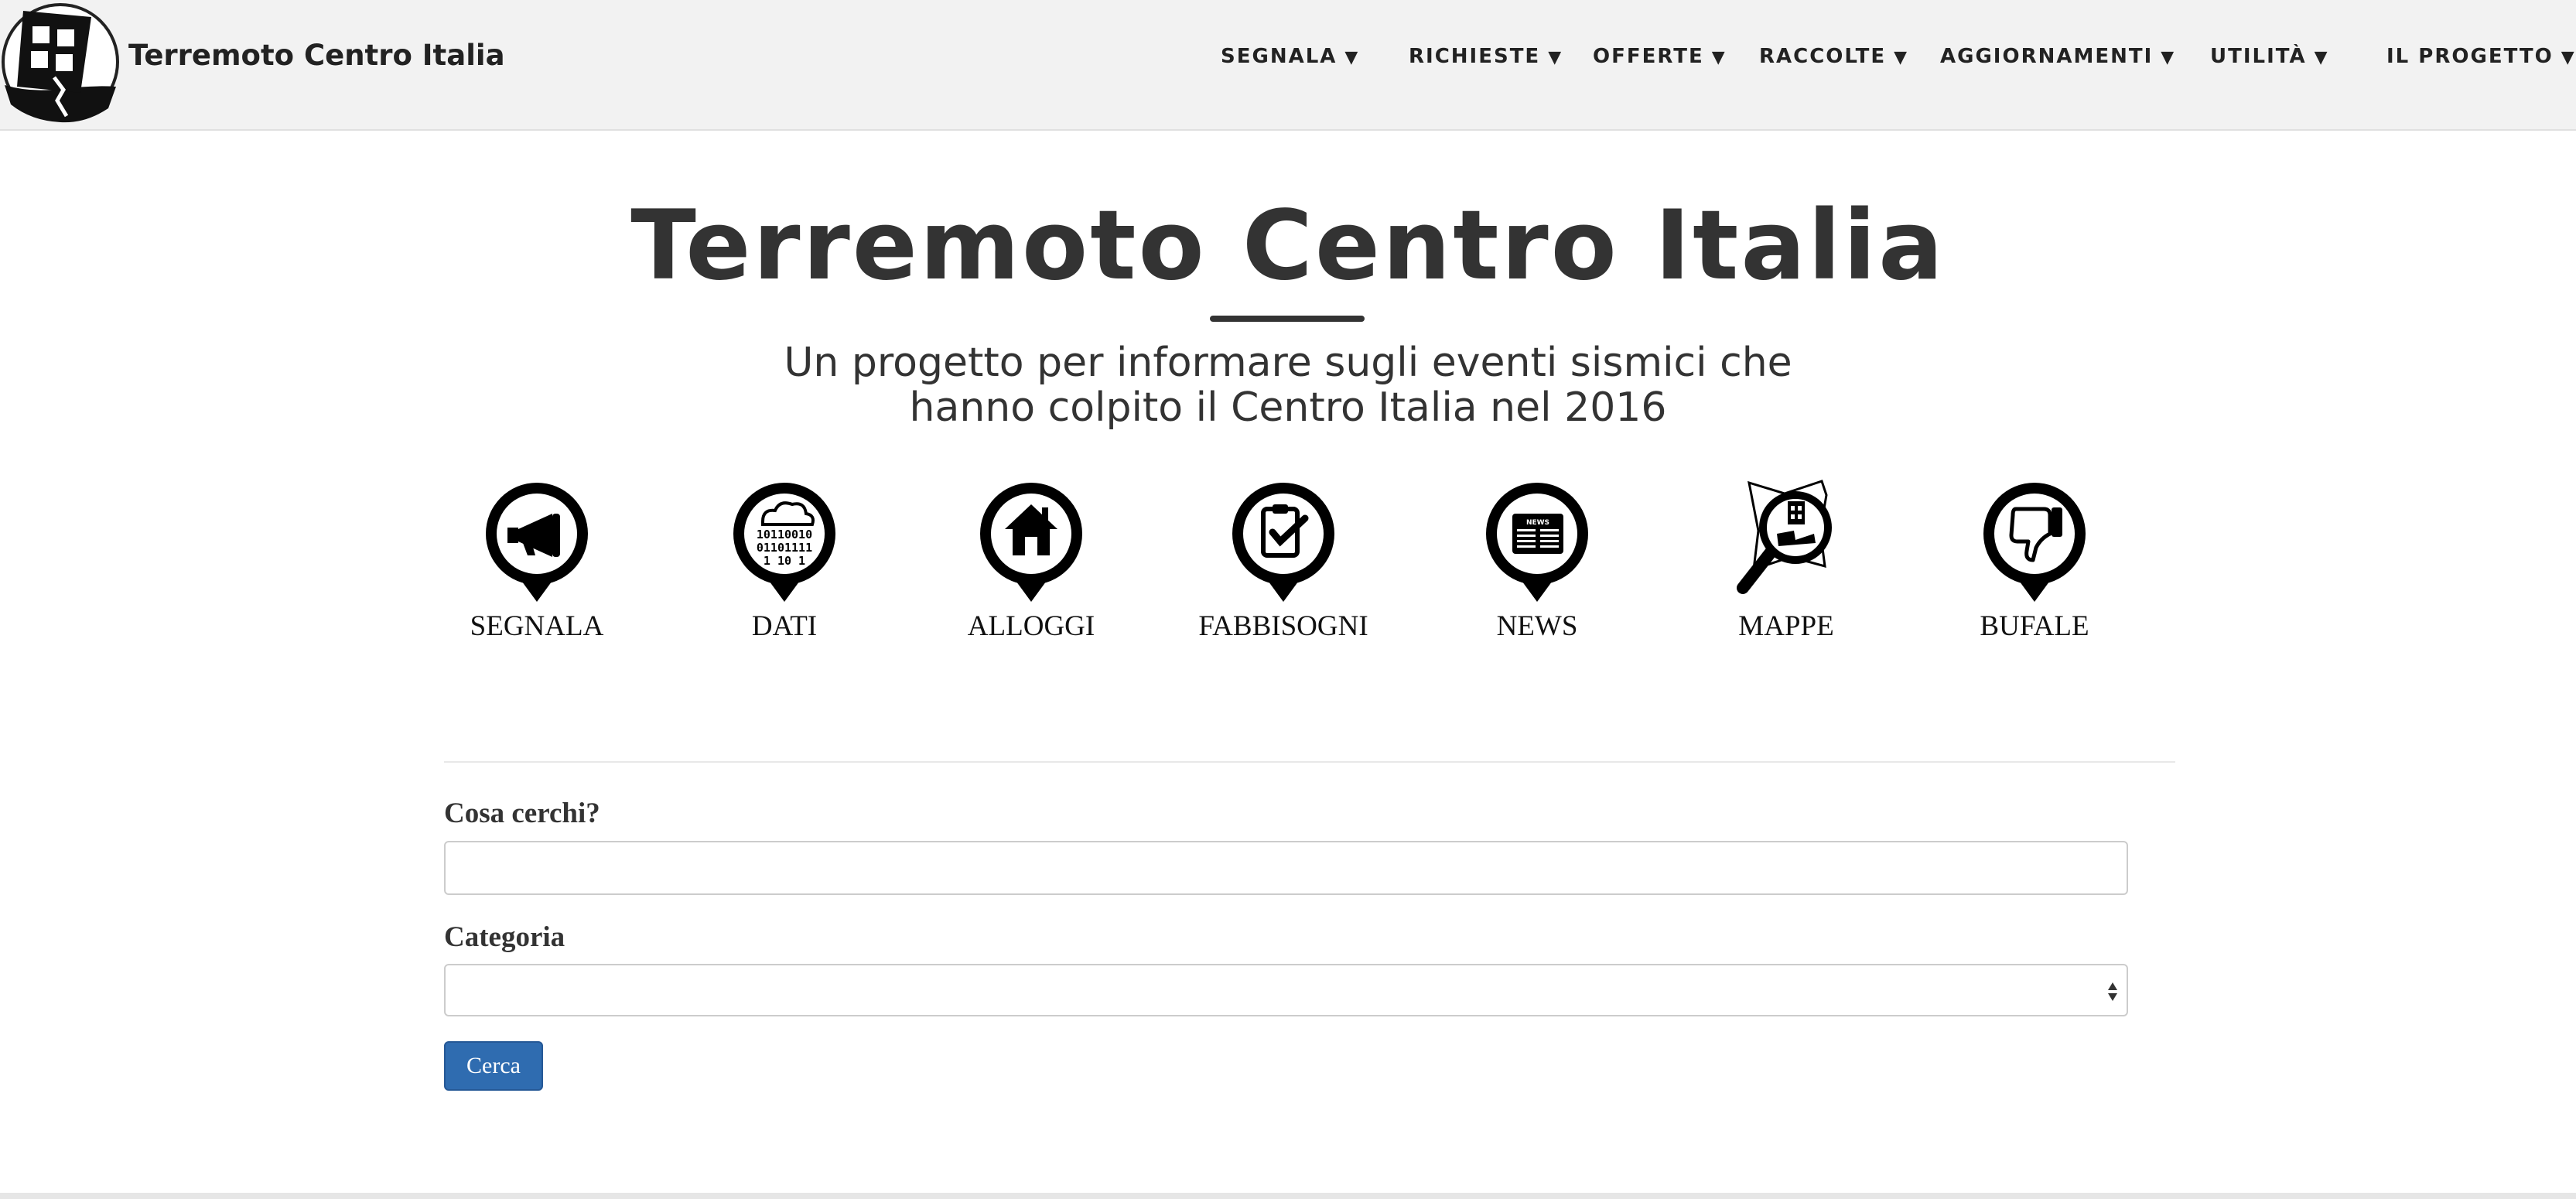 Image resolution: width=2576 pixels, height=1199 pixels. I want to click on newspaper-icon: NEWS, so click(1537, 542).